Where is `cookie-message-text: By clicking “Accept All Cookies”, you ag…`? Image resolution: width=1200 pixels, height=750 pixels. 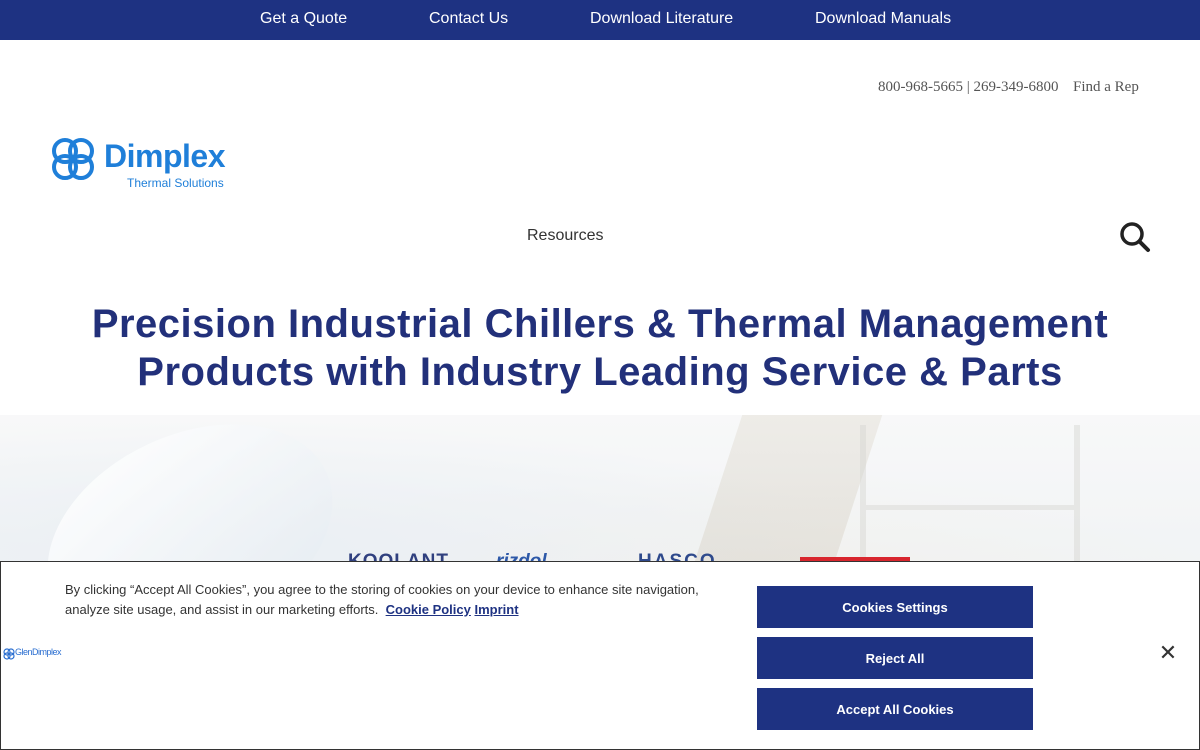 cookie-message-text: By clicking “Accept All Cookies”, you ag… is located at coordinates (382, 599).